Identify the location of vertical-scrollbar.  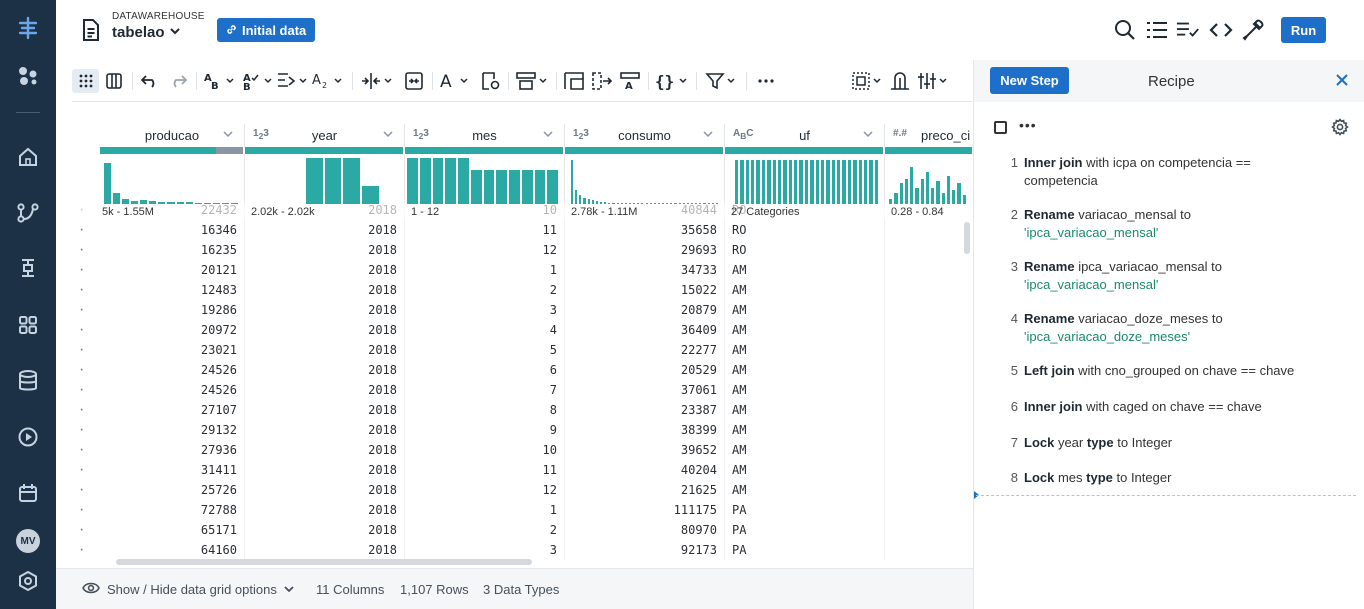
(967, 238).